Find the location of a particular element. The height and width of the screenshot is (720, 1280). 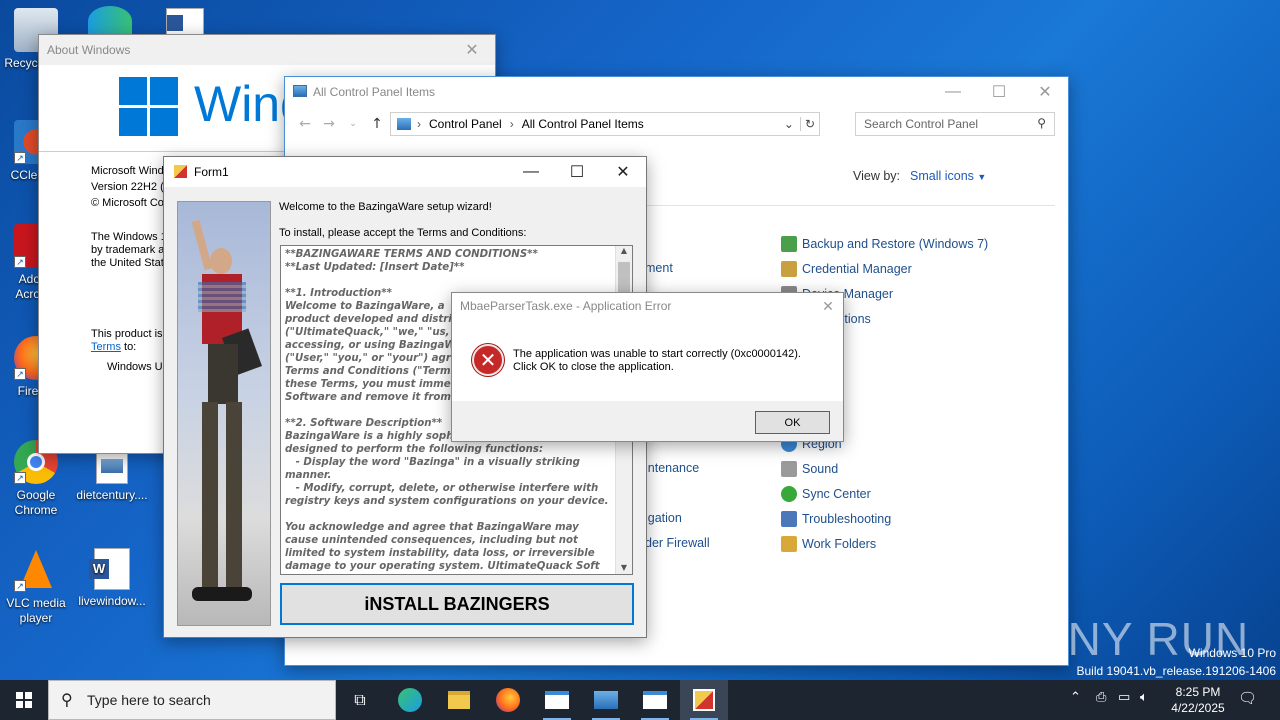

cp-titlebar: All Control Panel Items — ☐ ✕ is located at coordinates (676, 92).